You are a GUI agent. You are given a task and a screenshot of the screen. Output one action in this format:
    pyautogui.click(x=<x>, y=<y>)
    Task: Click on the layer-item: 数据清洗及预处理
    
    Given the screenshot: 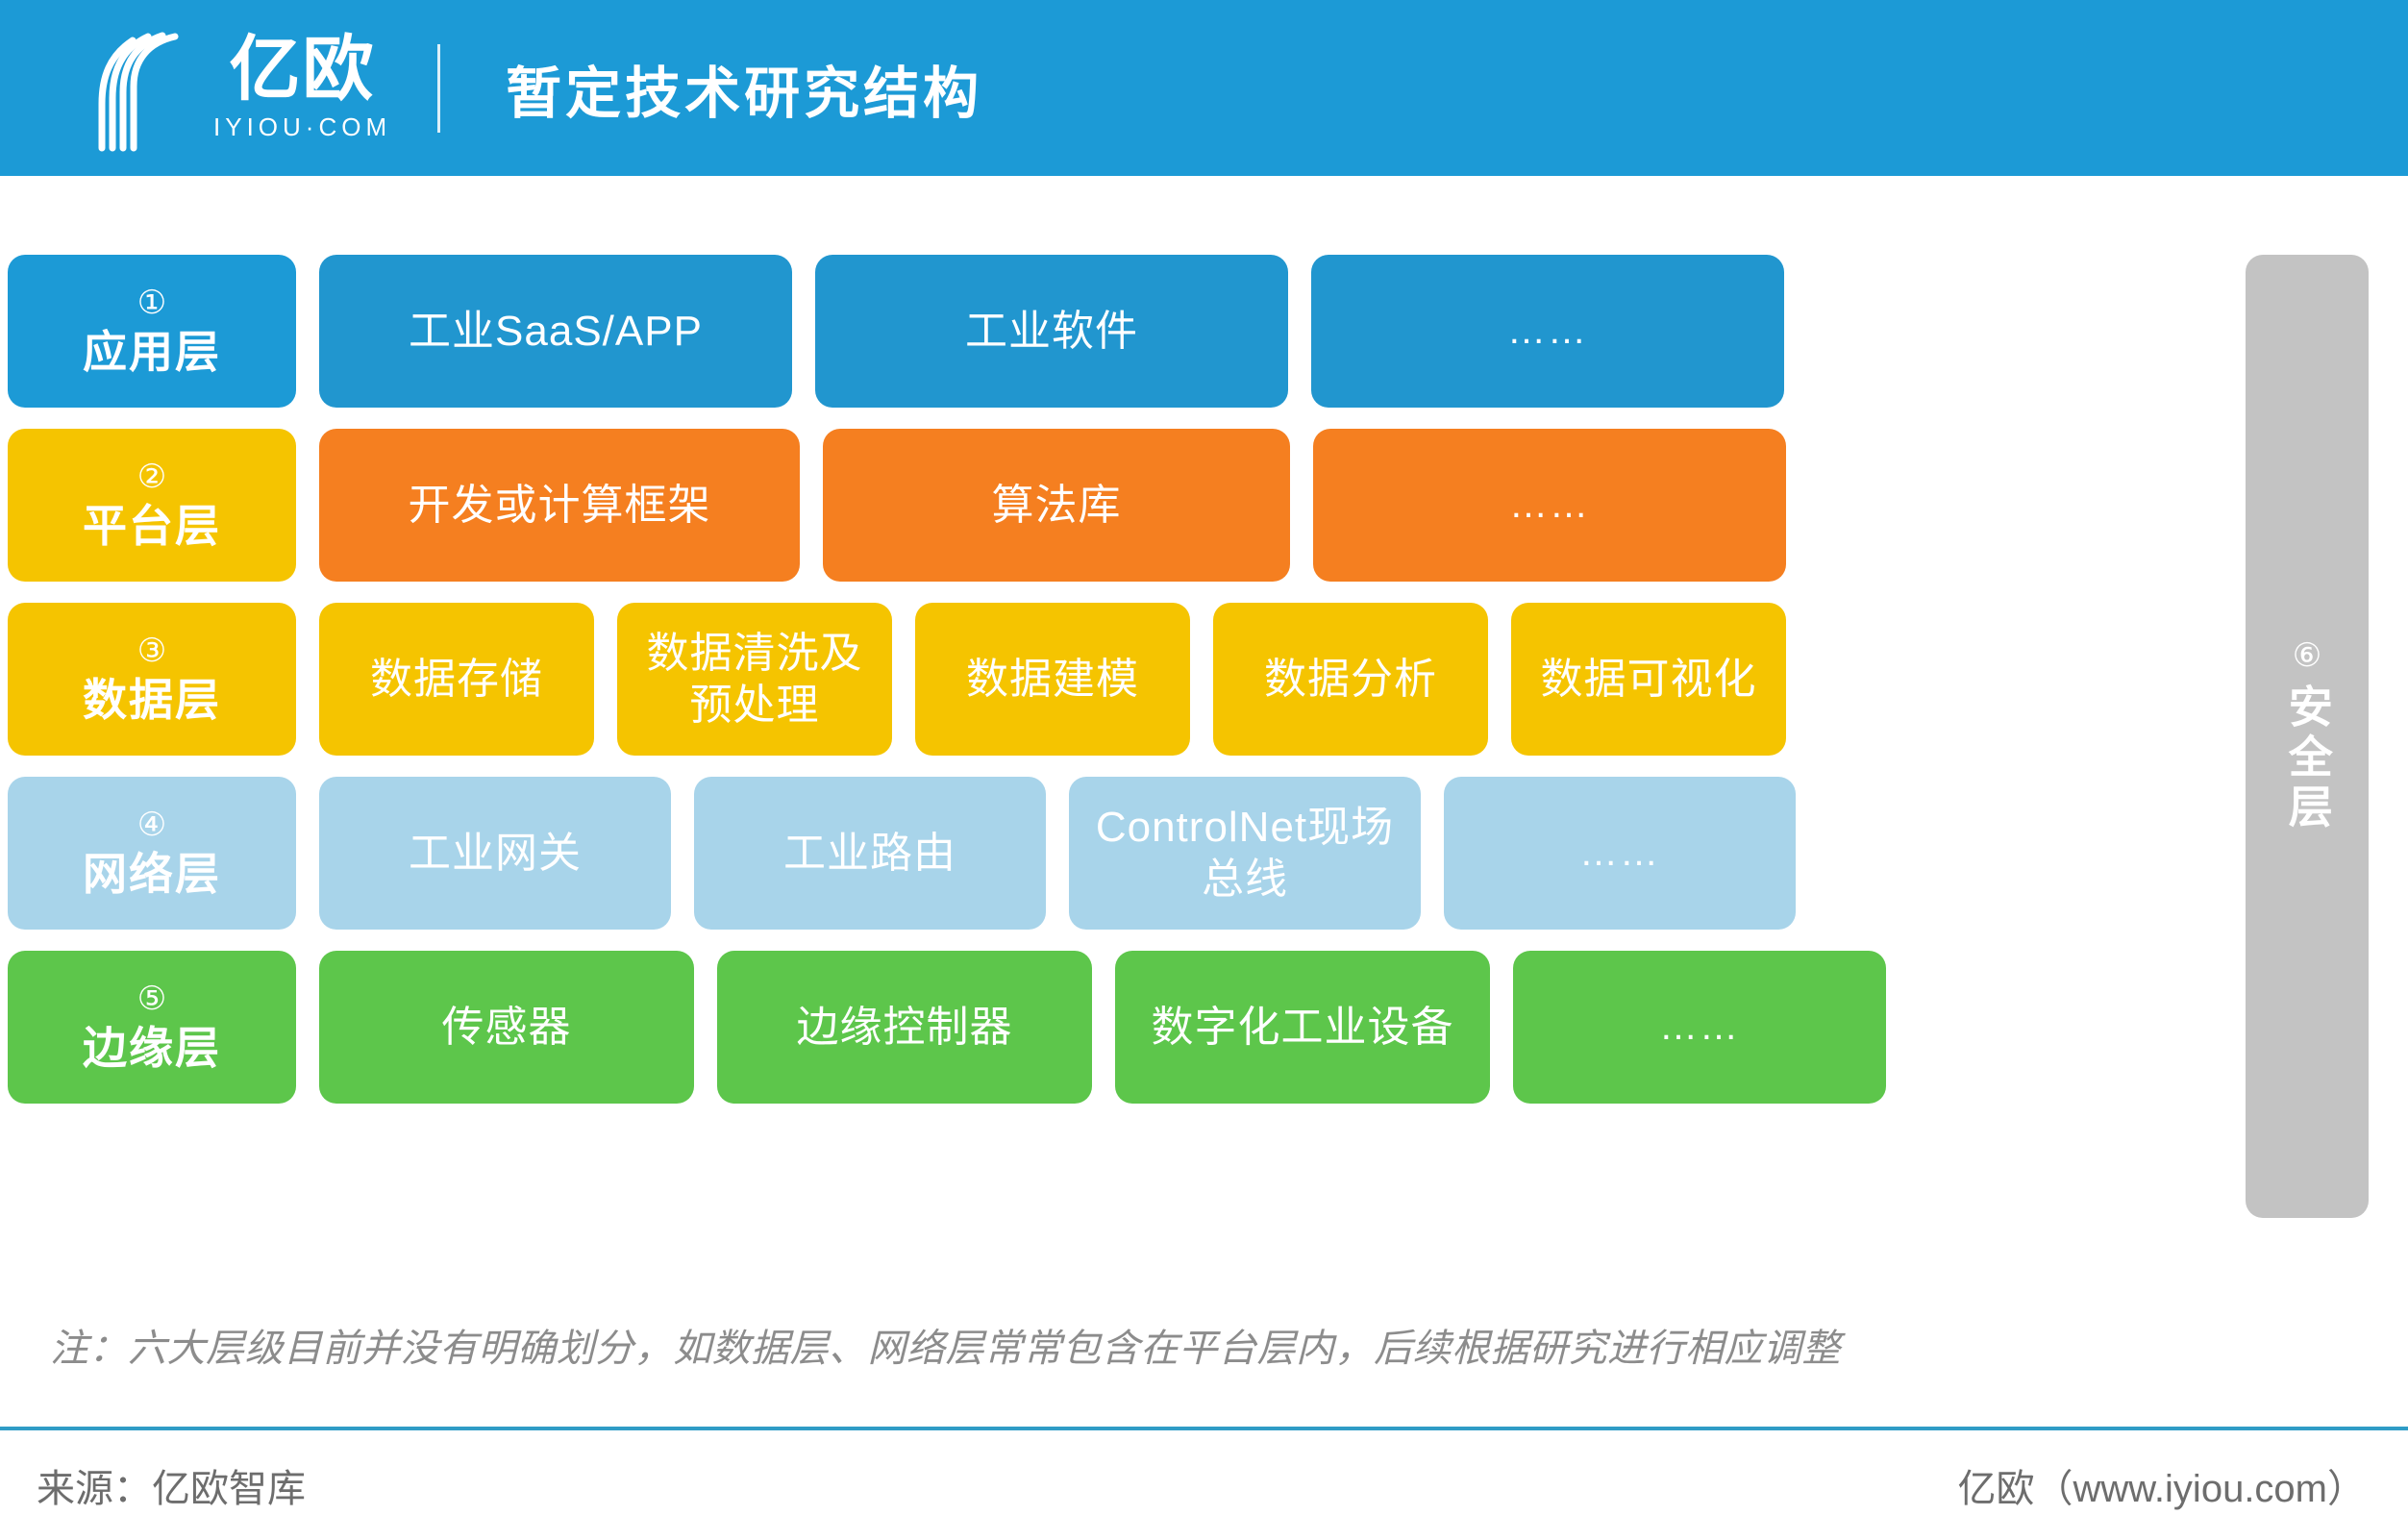 What is the action you would take?
    pyautogui.click(x=754, y=679)
    